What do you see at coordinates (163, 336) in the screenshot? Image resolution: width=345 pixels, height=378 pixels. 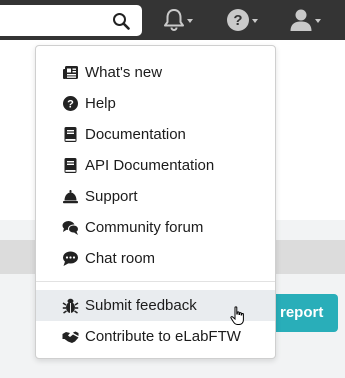 I see `menu-item-label: Contribute to eLabFTW` at bounding box center [163, 336].